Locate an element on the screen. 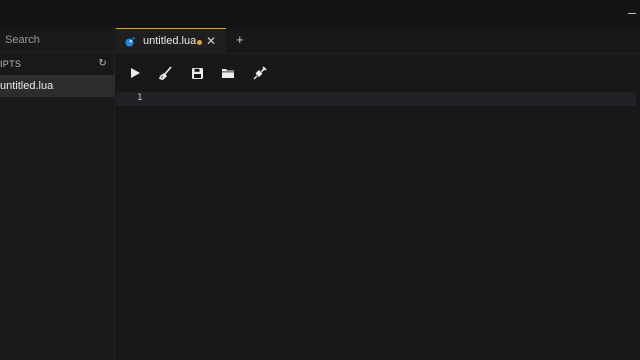 This screenshot has width=640, height=360. save-icon is located at coordinates (197, 73).